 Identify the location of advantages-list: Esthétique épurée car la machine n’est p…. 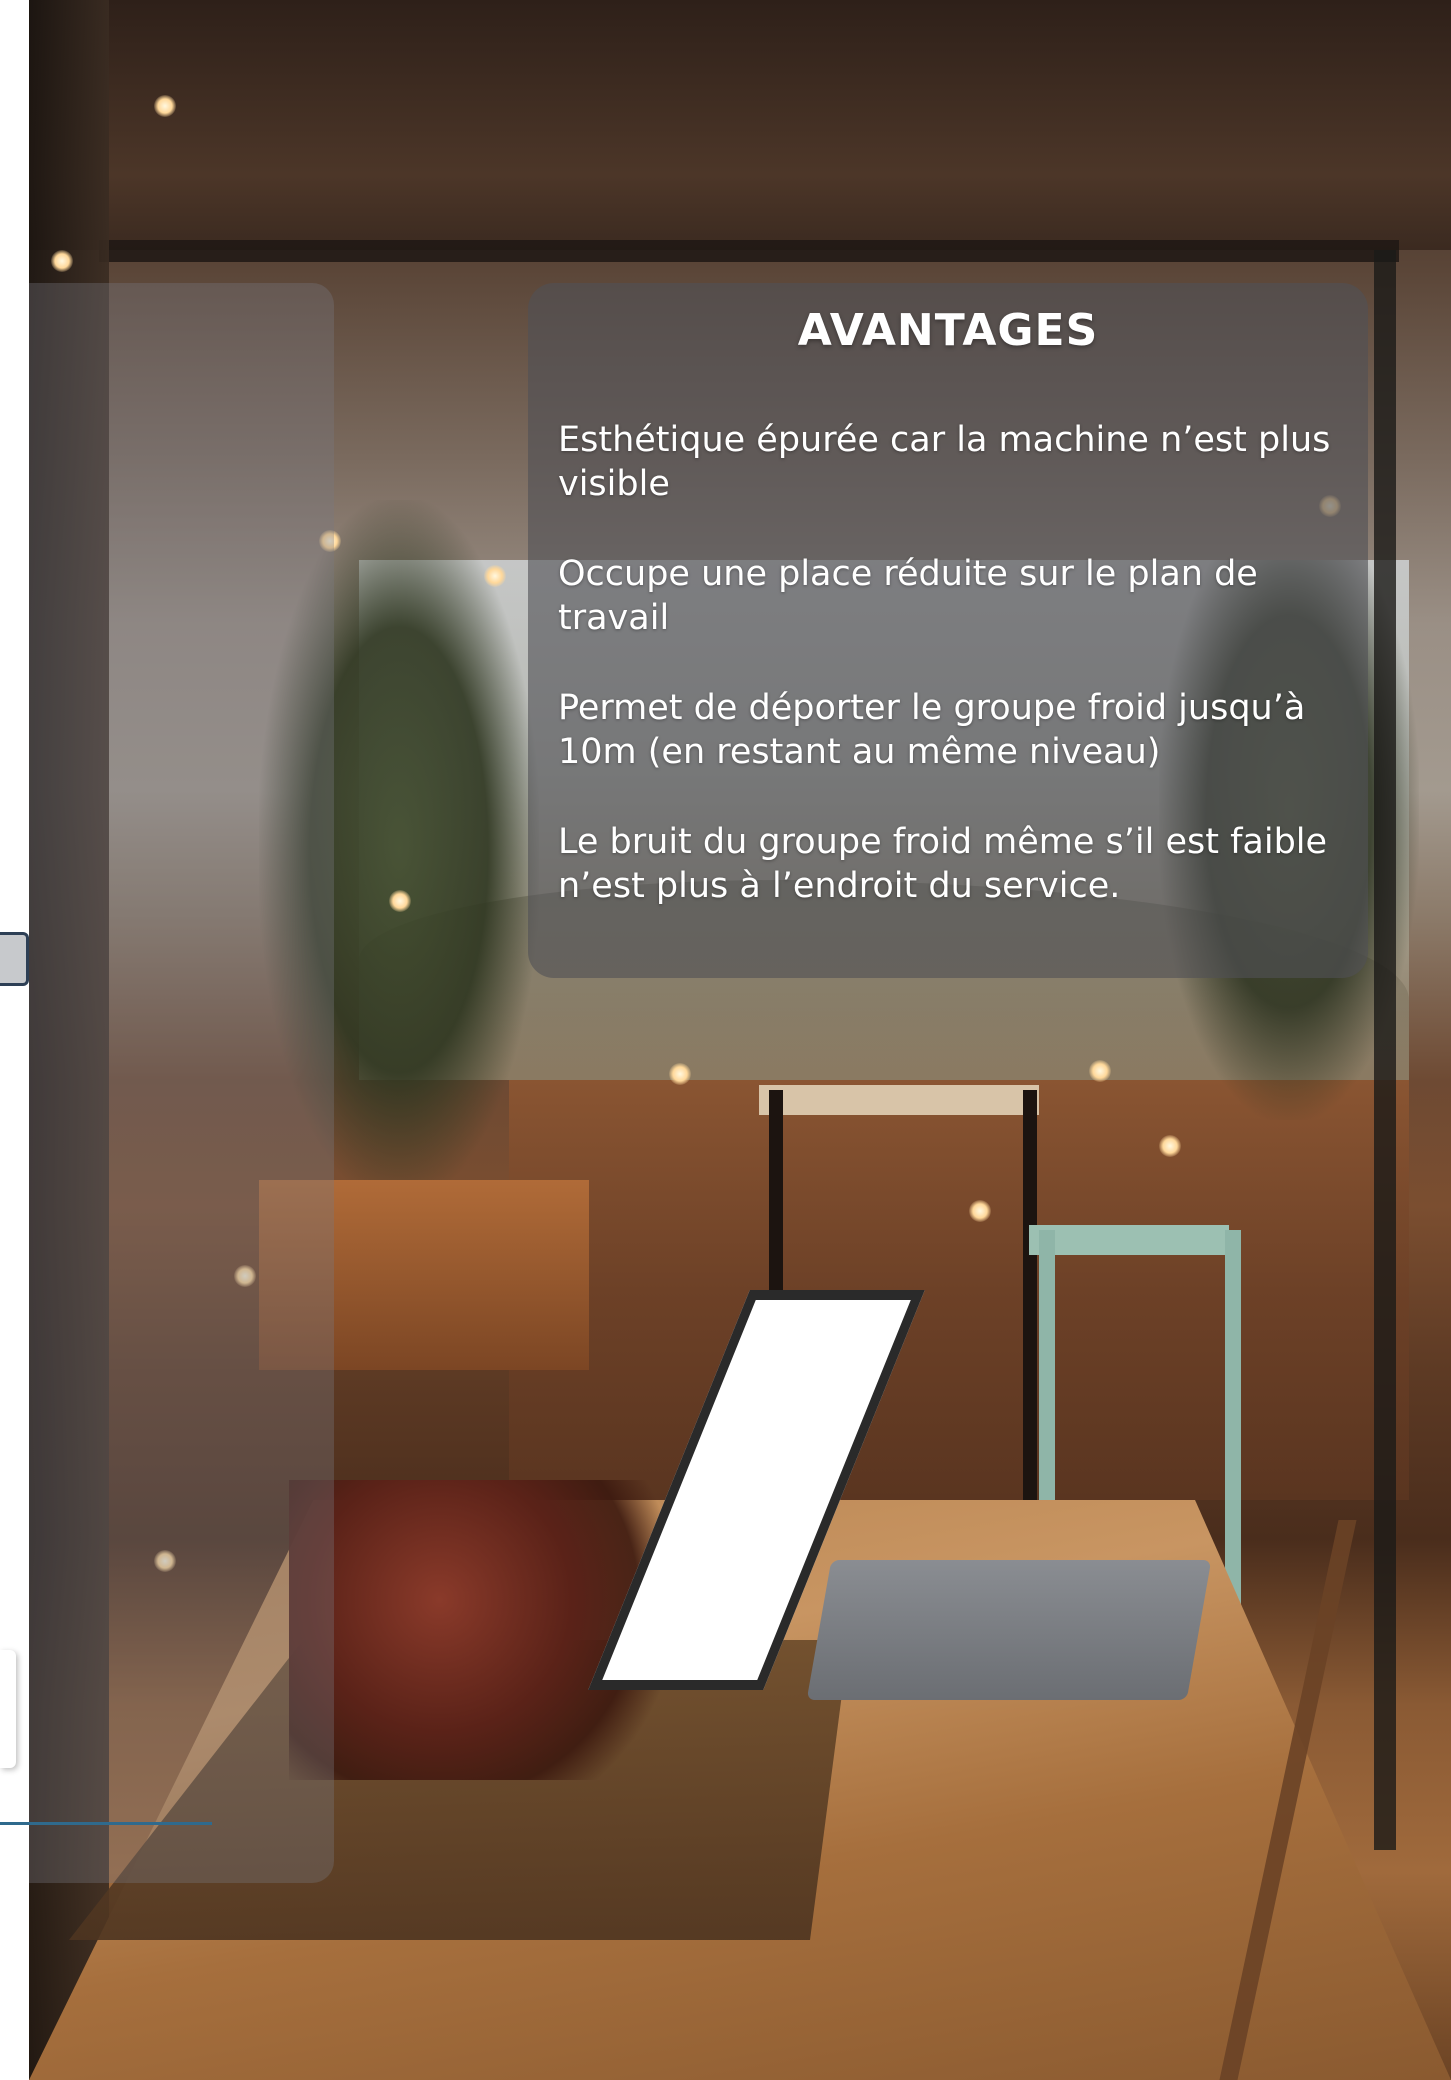
(953, 686).